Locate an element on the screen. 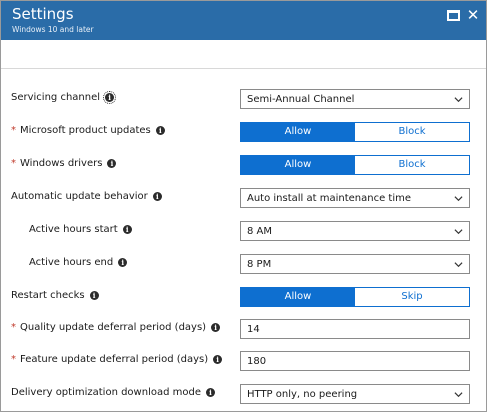 This screenshot has width=487, height=412. maximize-icon is located at coordinates (453, 15).